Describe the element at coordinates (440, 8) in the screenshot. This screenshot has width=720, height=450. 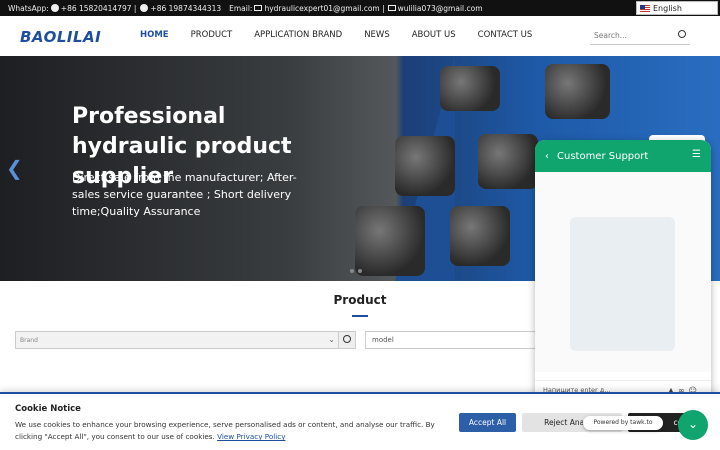
I see `email-2: wulilia073@gmail.com` at that location.